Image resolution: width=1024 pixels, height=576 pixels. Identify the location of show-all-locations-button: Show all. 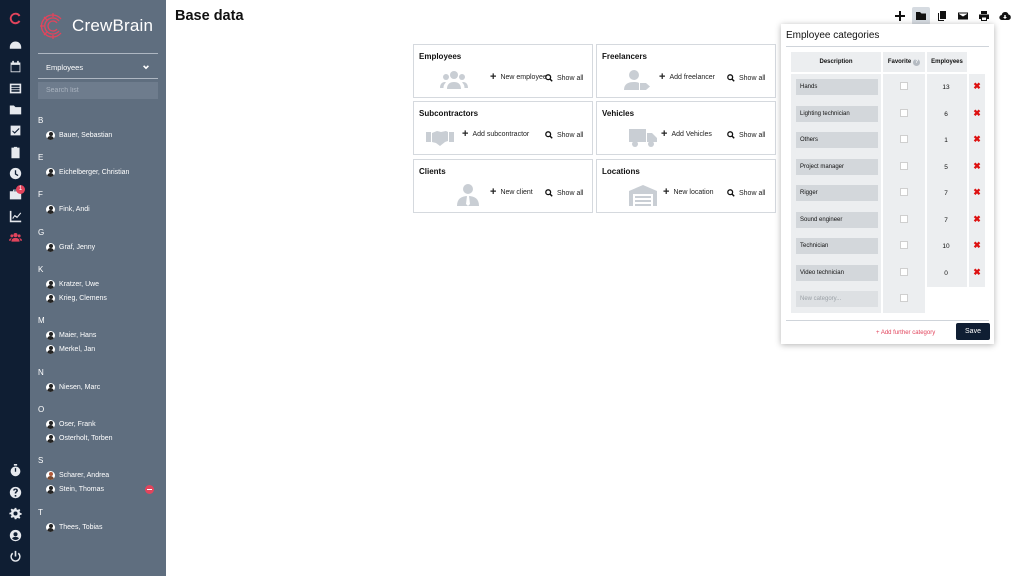
(746, 193).